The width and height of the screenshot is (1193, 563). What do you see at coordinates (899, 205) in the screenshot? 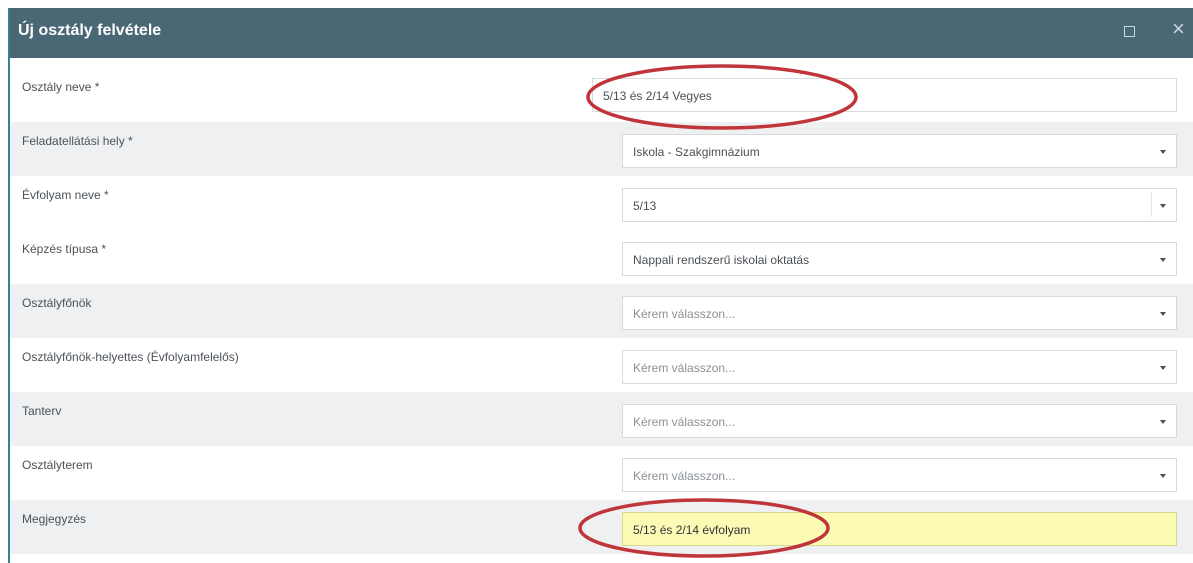
I see `grade-select: 5/13` at bounding box center [899, 205].